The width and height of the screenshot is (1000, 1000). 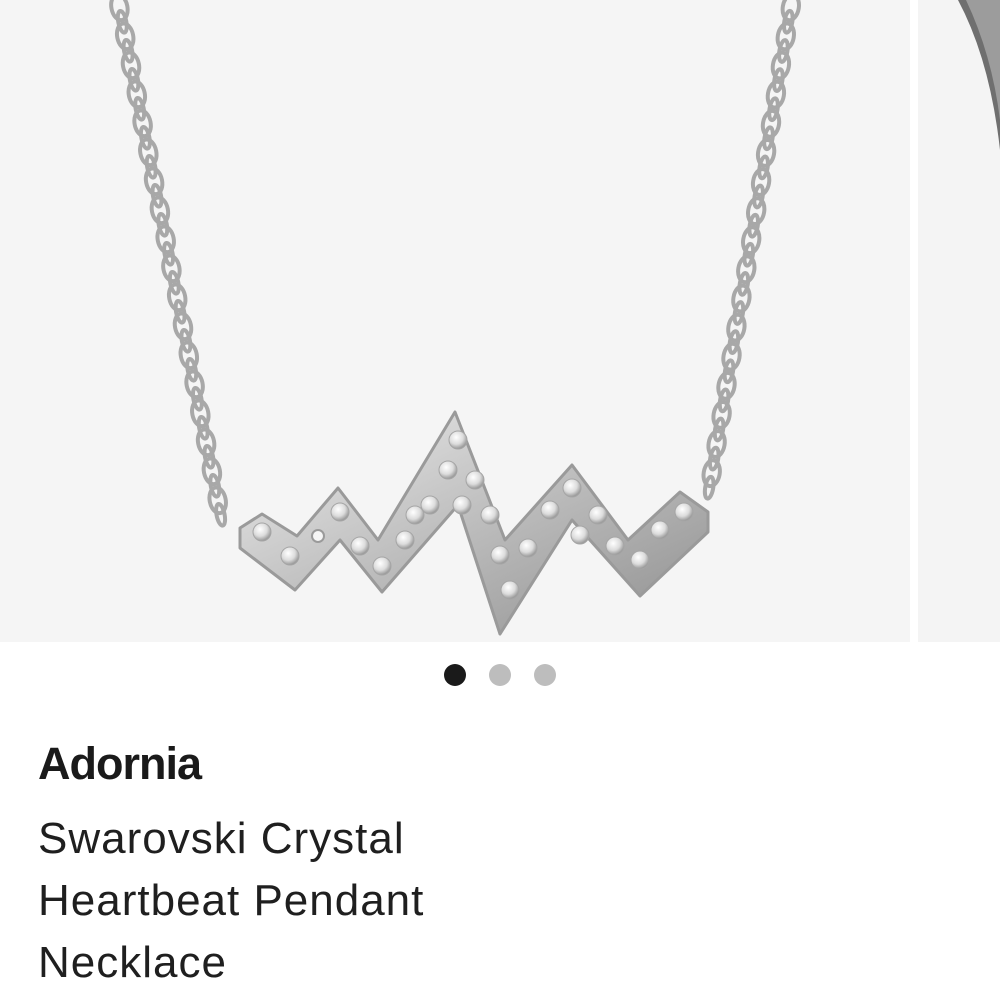 What do you see at coordinates (959, 321) in the screenshot?
I see `next-product-image` at bounding box center [959, 321].